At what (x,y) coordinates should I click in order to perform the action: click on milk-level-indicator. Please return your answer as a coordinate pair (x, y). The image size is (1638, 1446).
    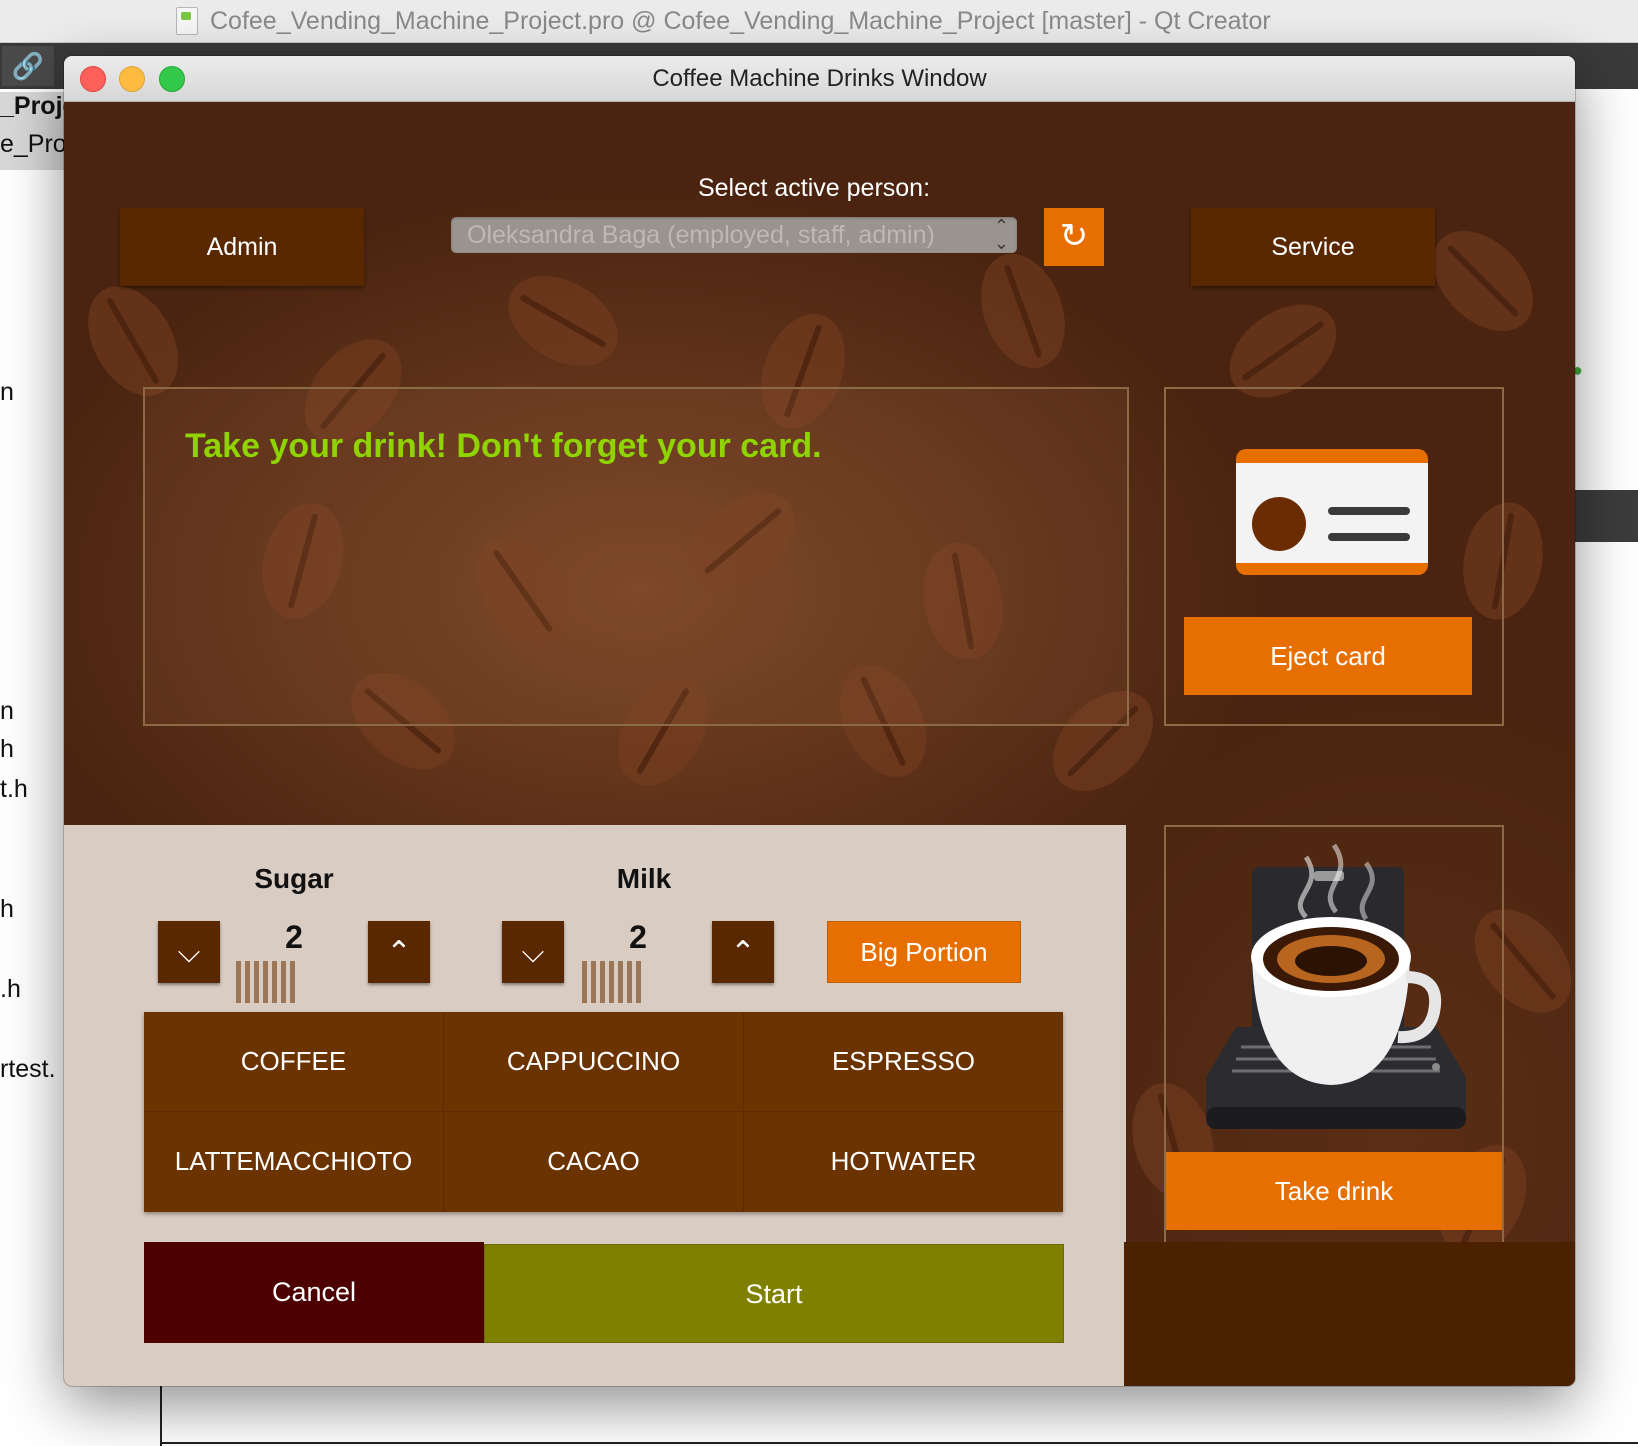
    Looking at the image, I should click on (612, 982).